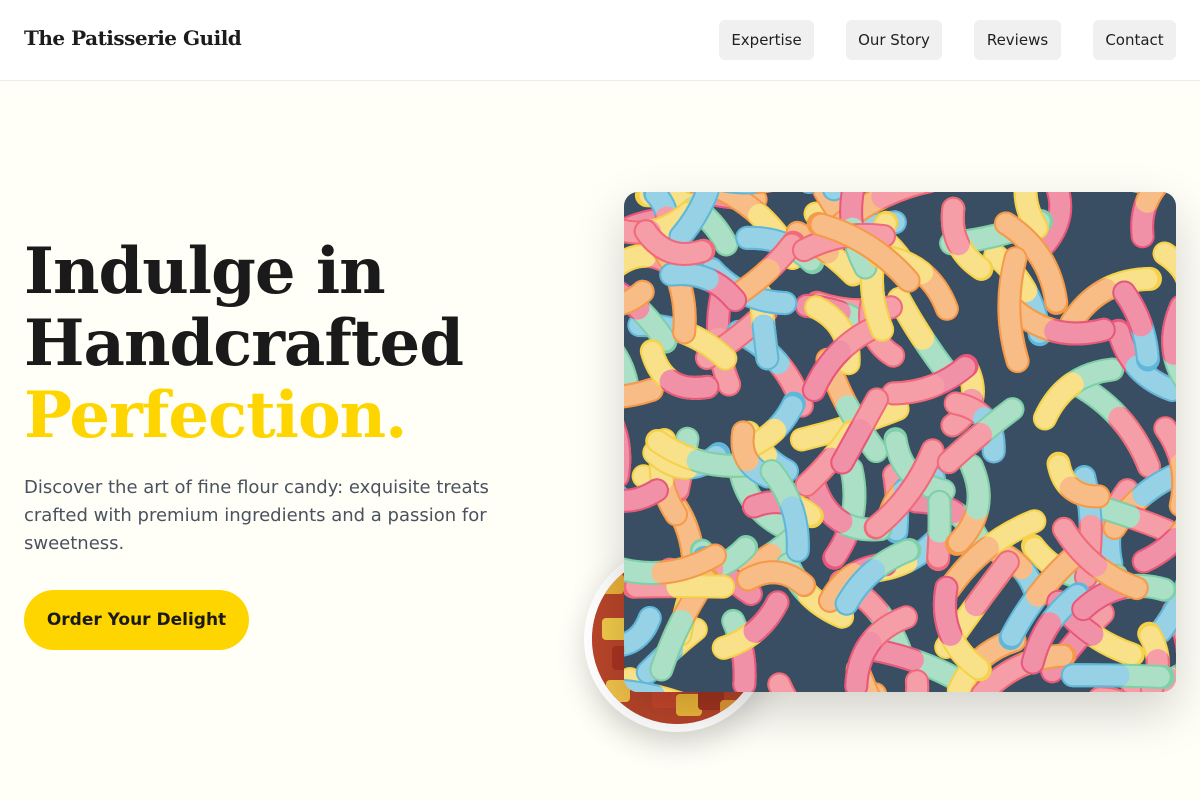 This screenshot has height=800, width=1200. I want to click on hero-title-accent: Perfection., so click(215, 415).